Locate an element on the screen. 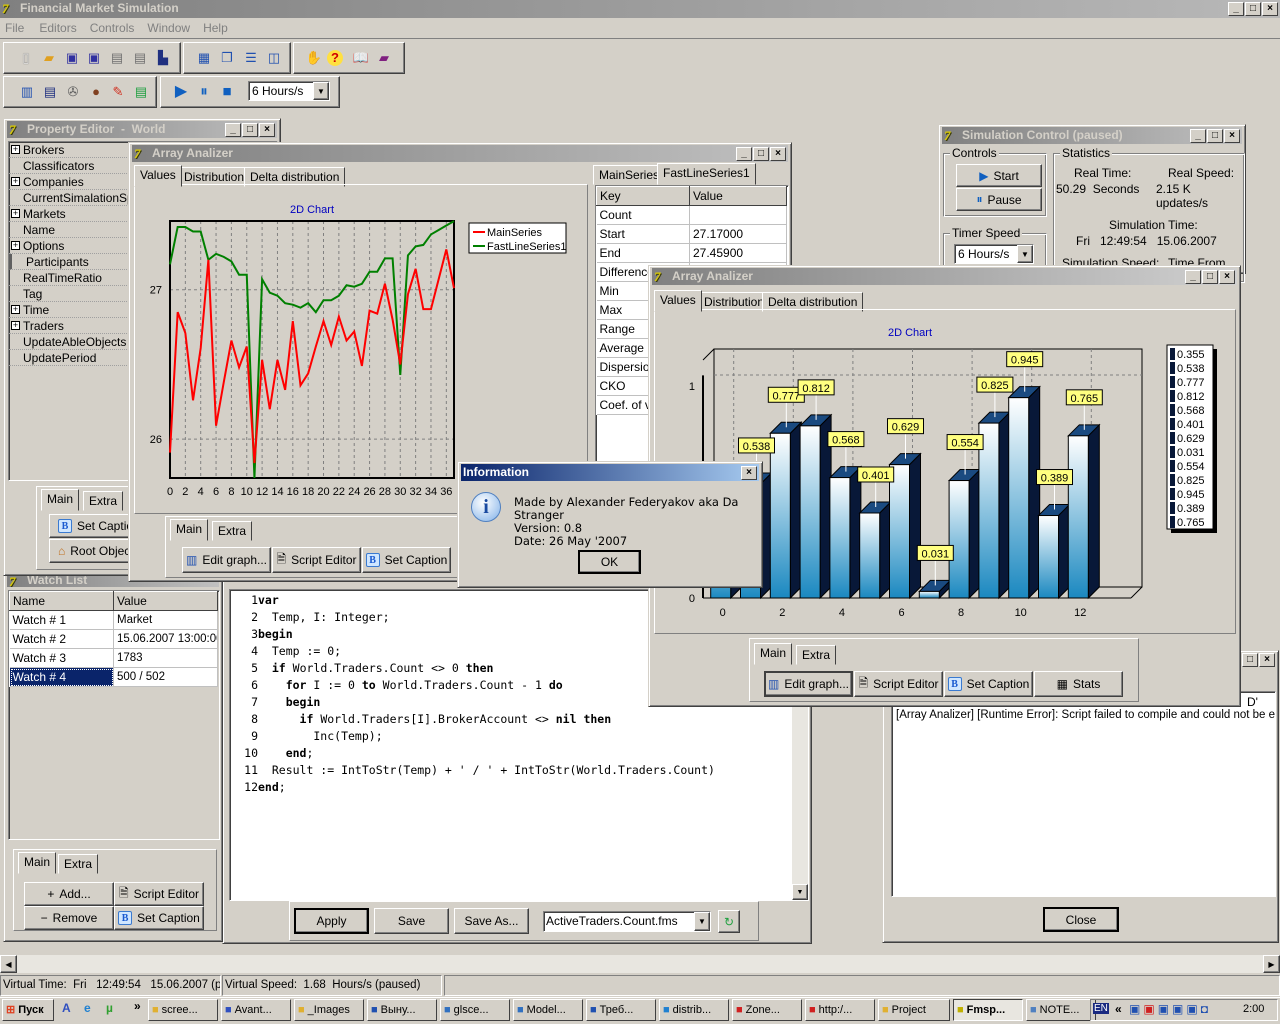 The width and height of the screenshot is (1280, 1024). play-icon: ▶ is located at coordinates (181, 92).